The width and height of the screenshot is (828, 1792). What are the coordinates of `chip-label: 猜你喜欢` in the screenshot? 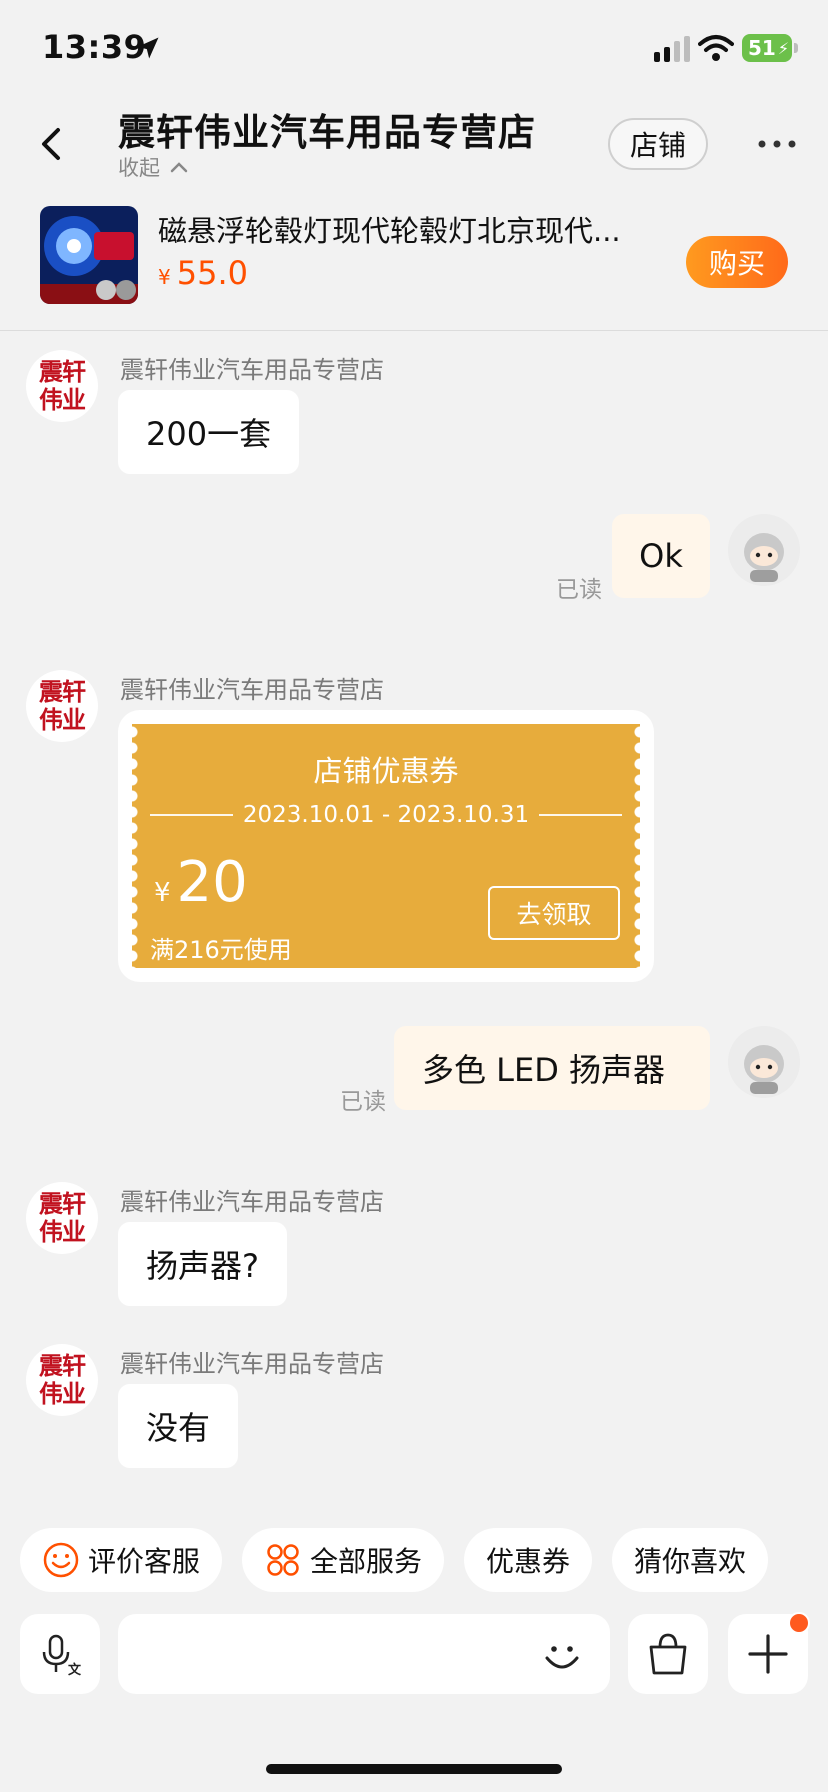 It's located at (690, 1561).